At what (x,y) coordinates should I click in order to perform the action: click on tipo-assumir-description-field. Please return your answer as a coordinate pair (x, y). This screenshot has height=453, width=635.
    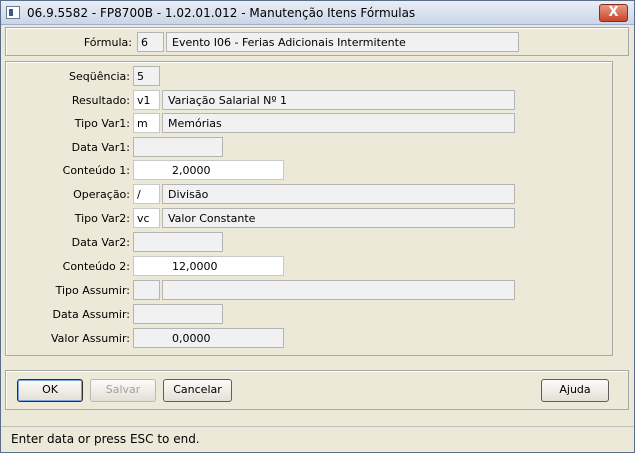
    Looking at the image, I should click on (338, 290).